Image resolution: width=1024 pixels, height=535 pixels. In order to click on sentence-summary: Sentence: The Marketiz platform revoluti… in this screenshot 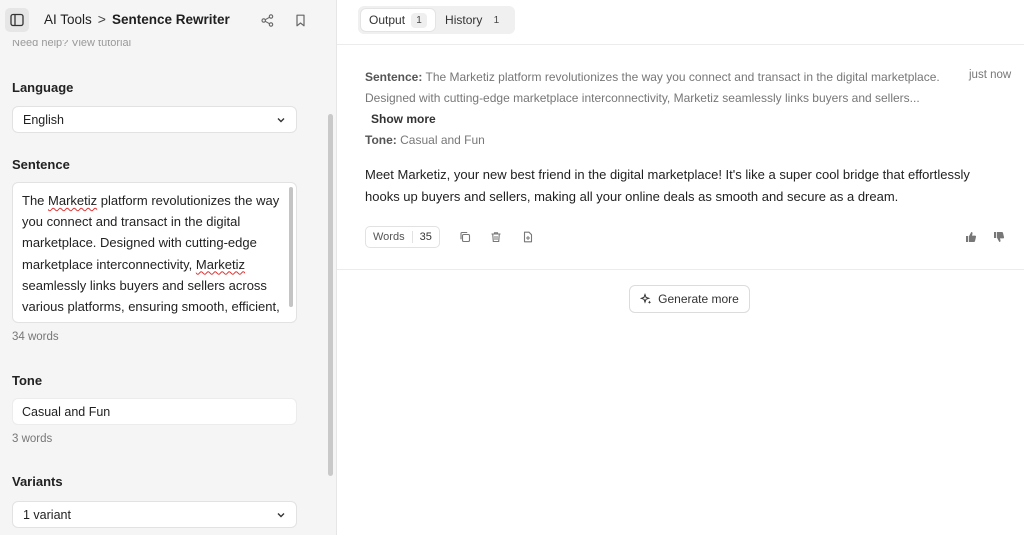, I will do `click(655, 98)`.